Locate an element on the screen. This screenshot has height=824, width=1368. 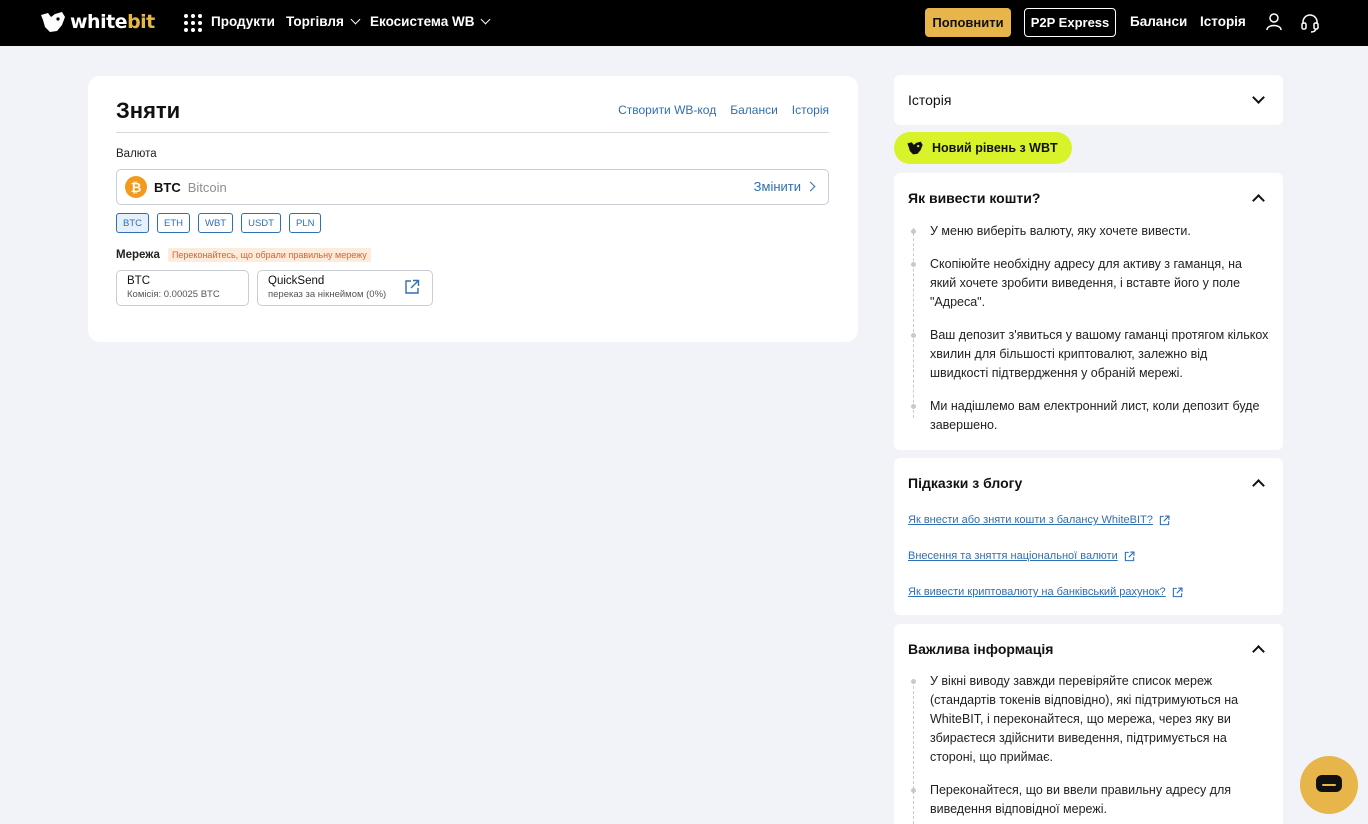
network-option-title: QuickSend is located at coordinates (296, 281).